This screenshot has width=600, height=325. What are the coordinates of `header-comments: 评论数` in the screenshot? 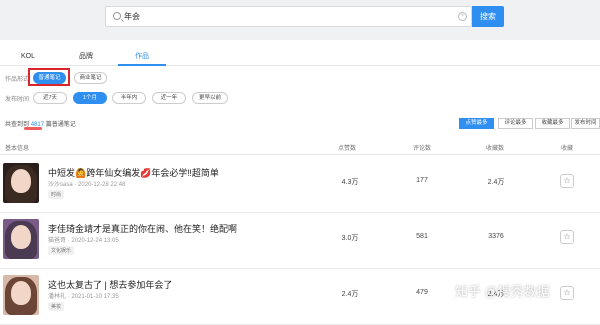 It's located at (422, 147).